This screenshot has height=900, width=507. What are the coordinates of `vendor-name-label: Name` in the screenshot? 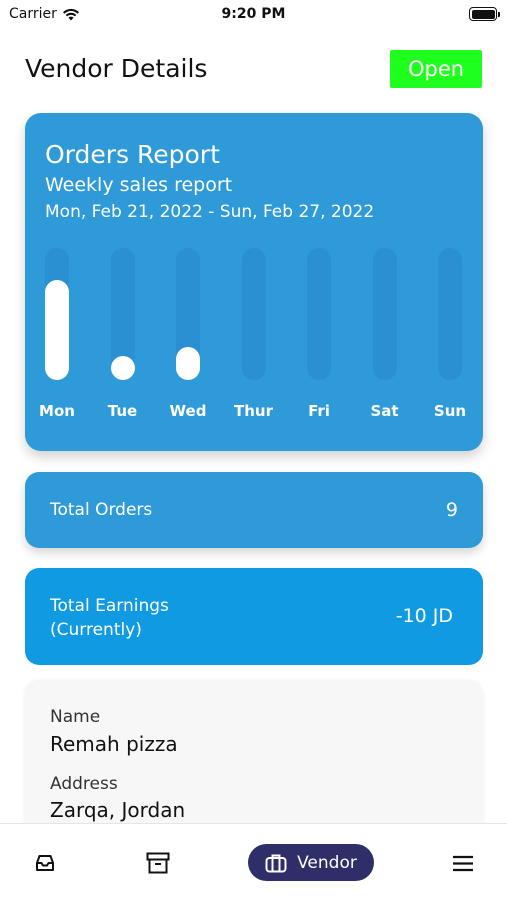 It's located at (75, 717).